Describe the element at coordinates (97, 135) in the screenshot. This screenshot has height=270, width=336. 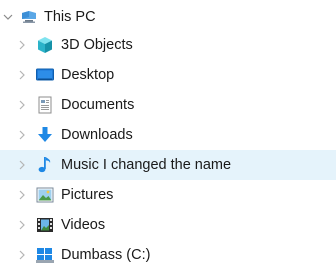
I see `tree-item-label: Downloads` at that location.